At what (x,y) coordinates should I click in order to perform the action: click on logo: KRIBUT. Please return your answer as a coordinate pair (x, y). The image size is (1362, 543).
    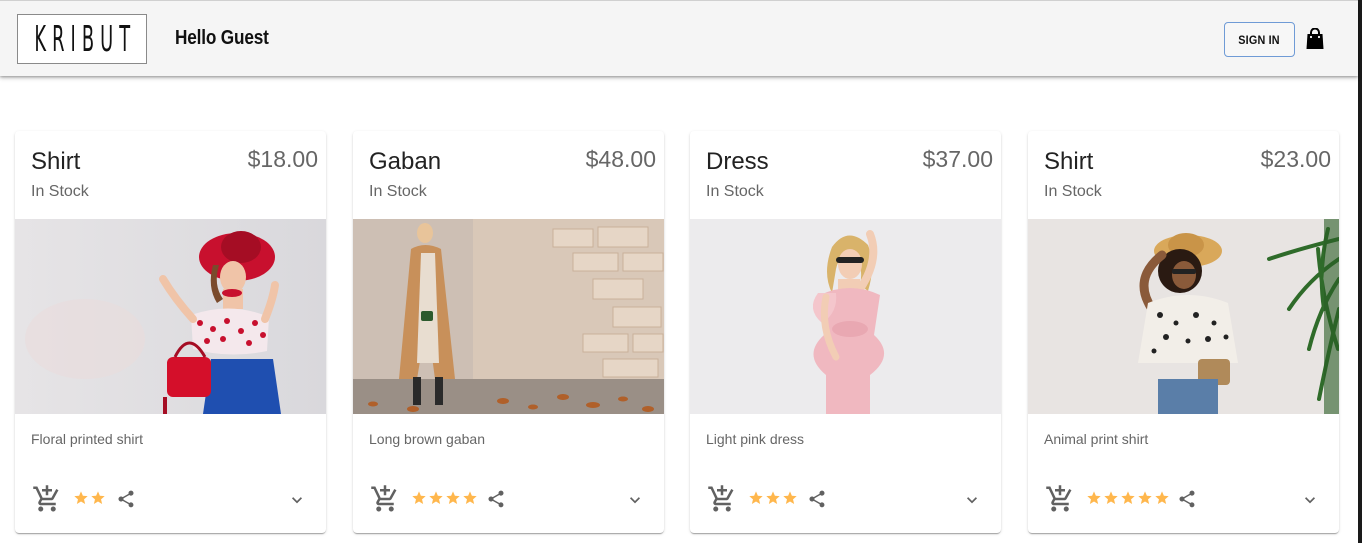
    Looking at the image, I should click on (82, 39).